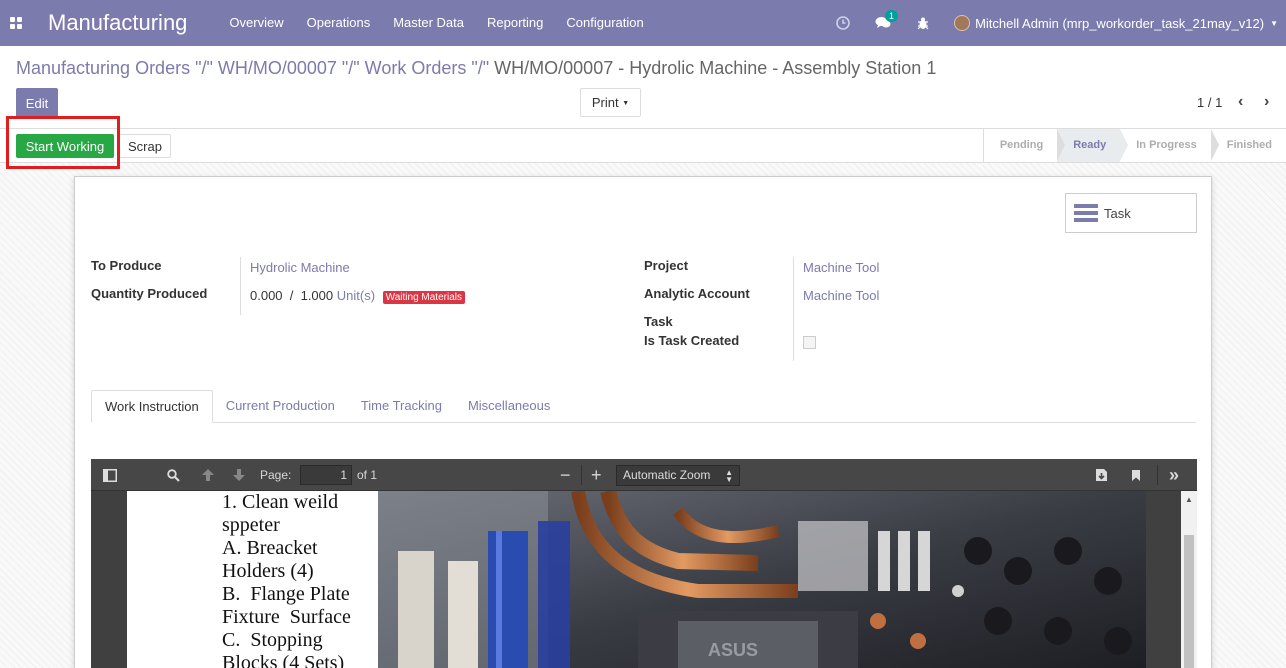  Describe the element at coordinates (1117, 213) in the screenshot. I see `task-button-label: Task` at that location.